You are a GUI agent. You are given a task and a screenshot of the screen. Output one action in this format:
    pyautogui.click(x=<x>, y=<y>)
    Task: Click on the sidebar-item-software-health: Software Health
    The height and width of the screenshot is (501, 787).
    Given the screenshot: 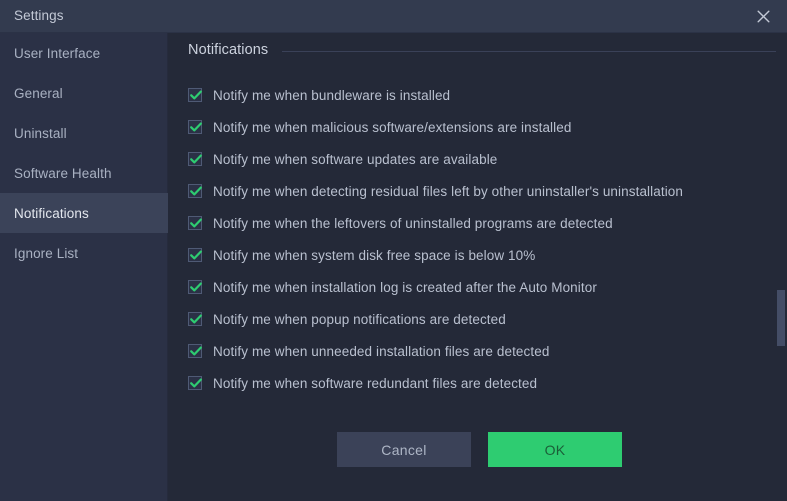 What is the action you would take?
    pyautogui.click(x=84, y=173)
    